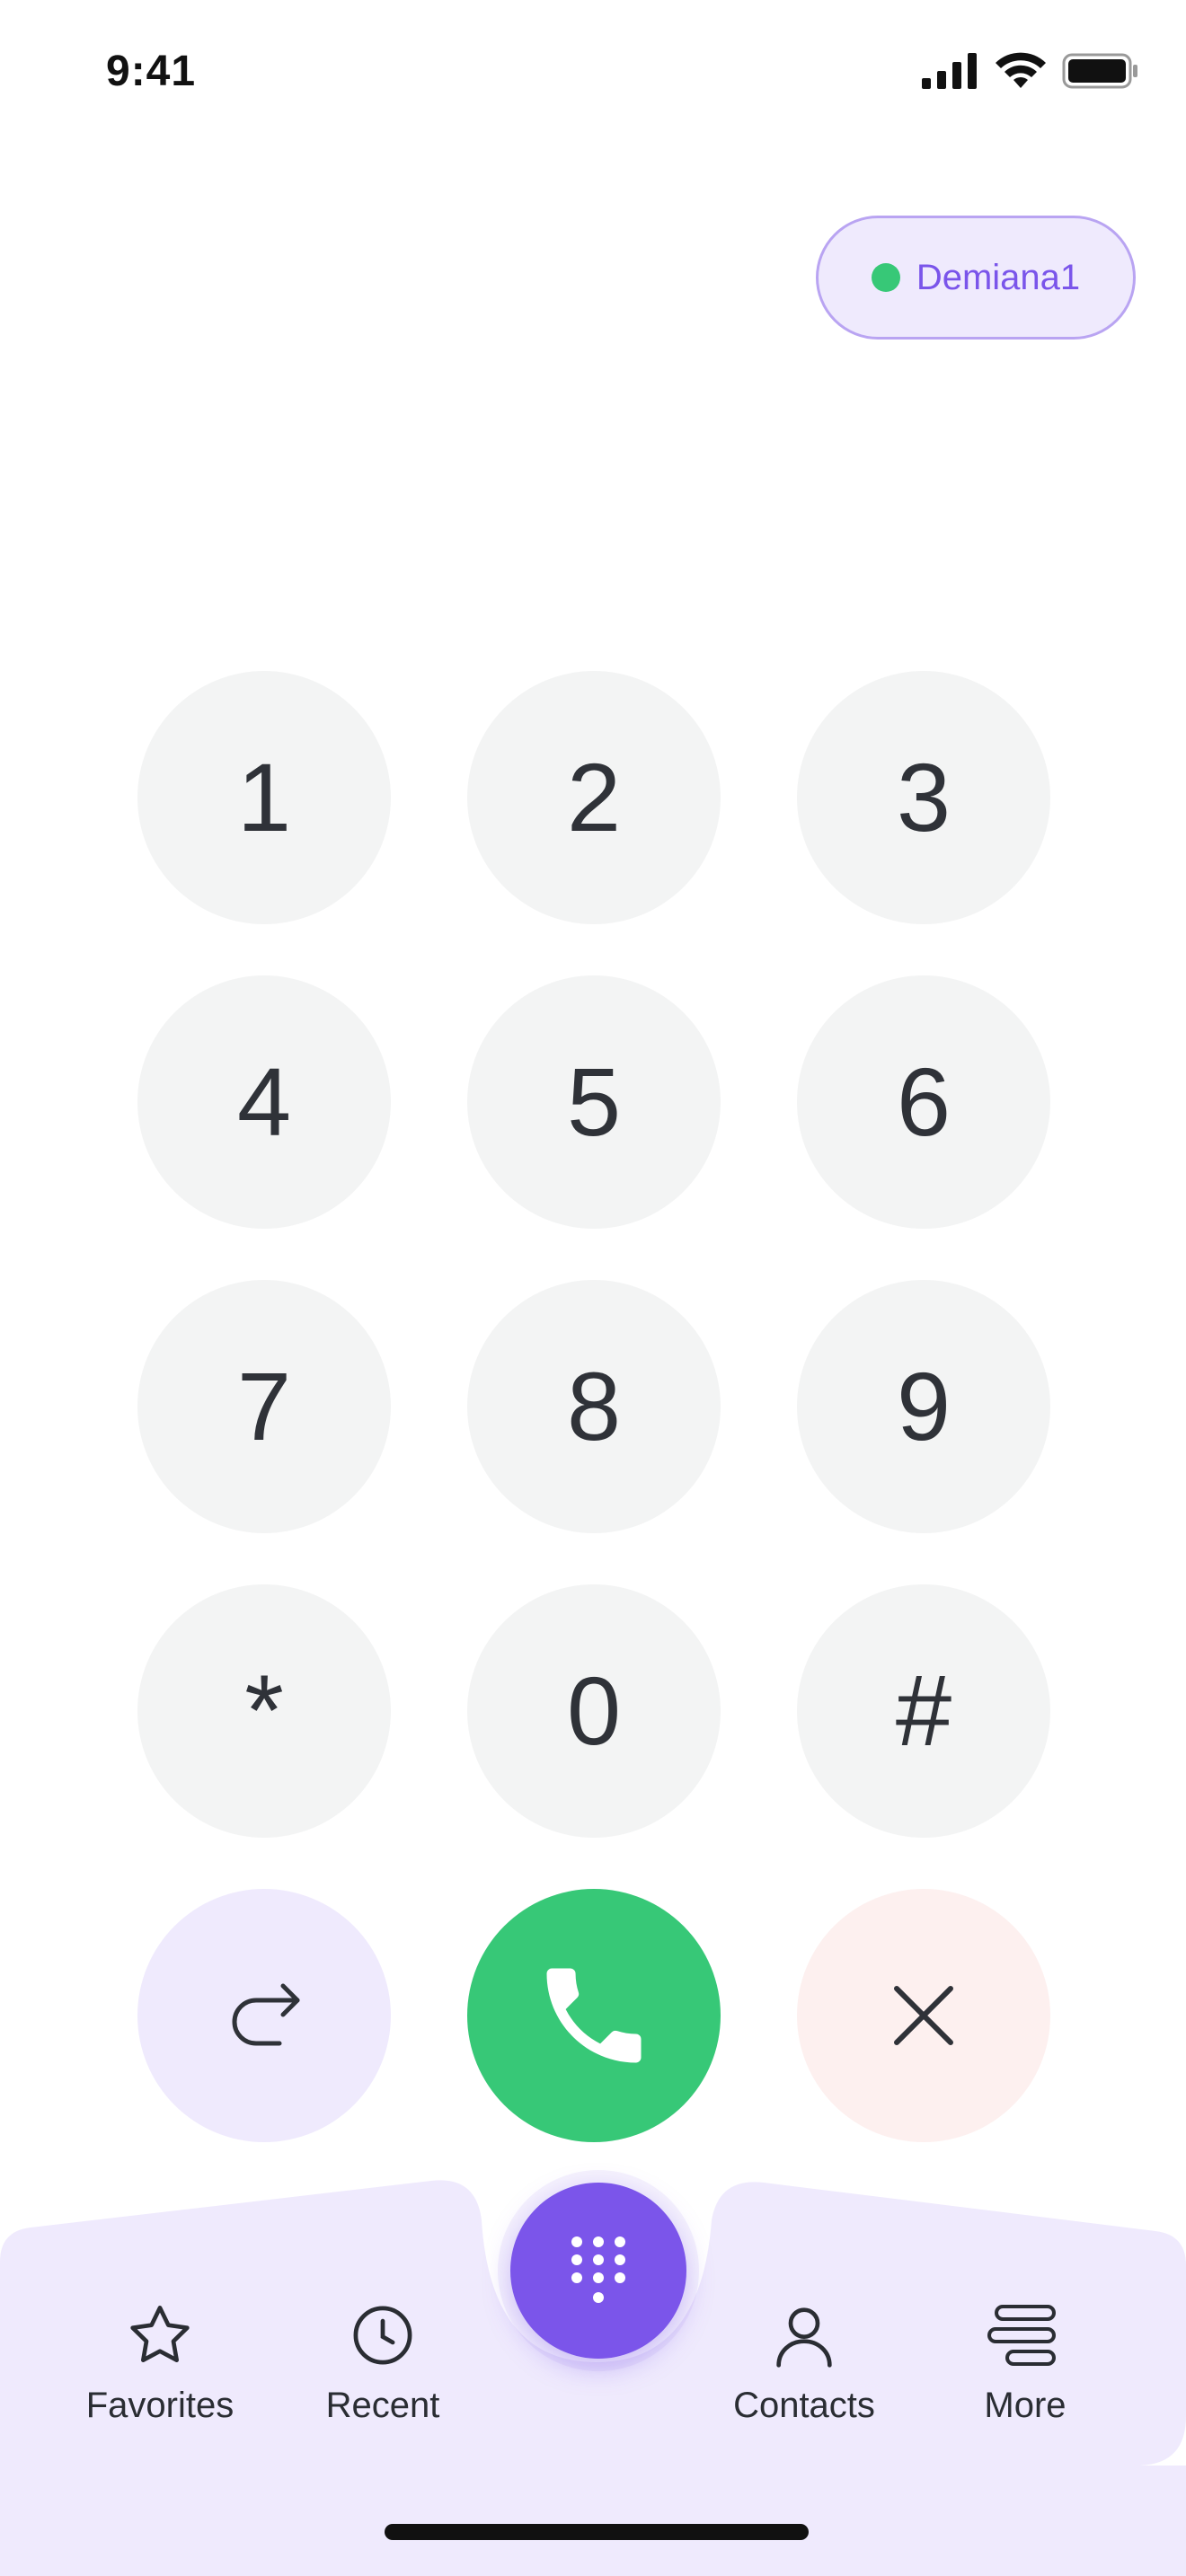 This screenshot has height=2576, width=1186. I want to click on key-label: 9, so click(923, 1406).